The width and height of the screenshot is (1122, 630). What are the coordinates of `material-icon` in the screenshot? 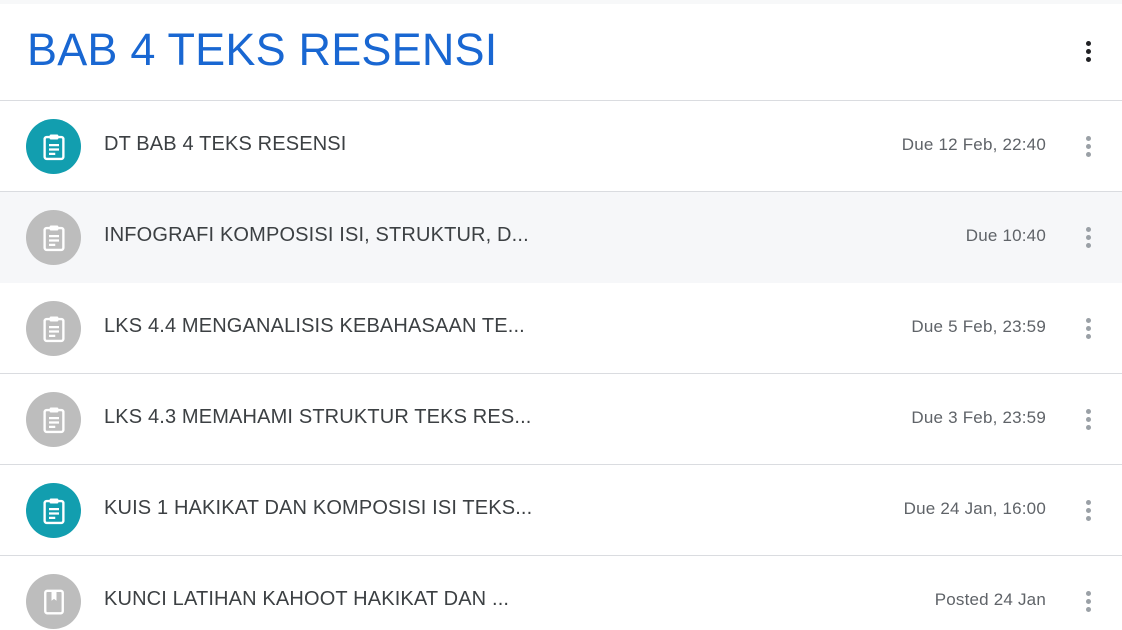 It's located at (53, 601).